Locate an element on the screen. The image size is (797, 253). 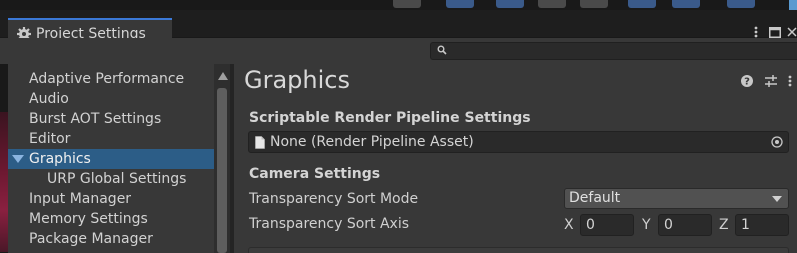
field-value: None (Render Pipeline Asset) is located at coordinates (372, 142).